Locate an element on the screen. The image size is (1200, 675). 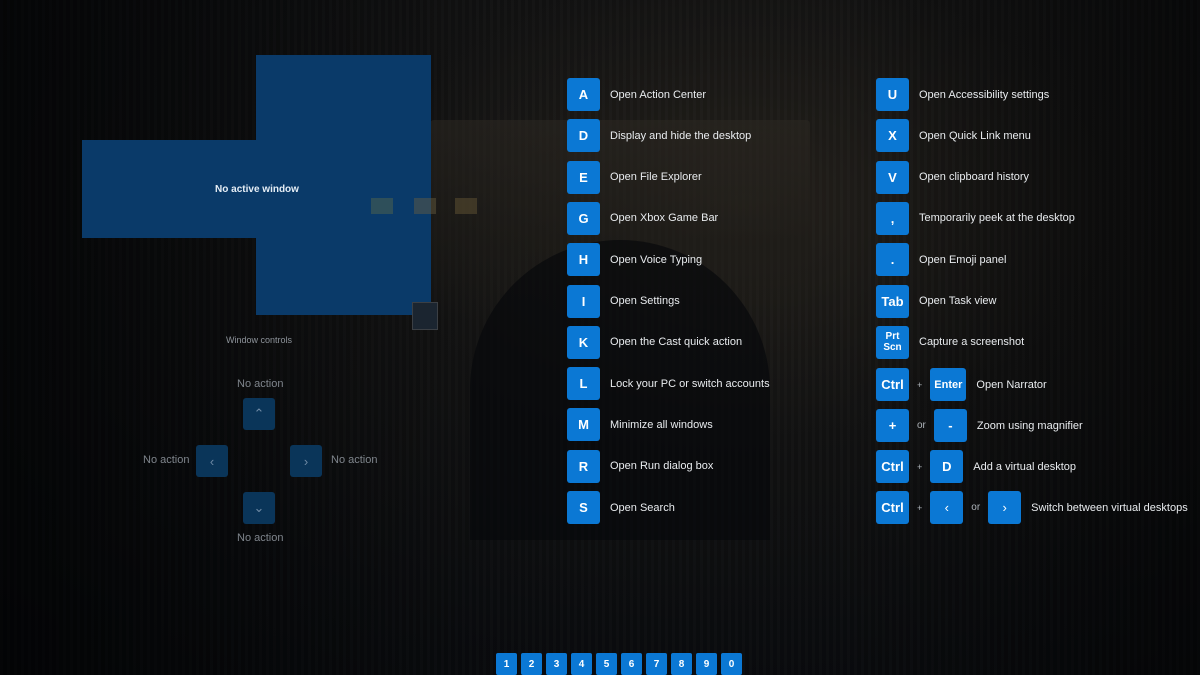
shortcut-description: Open Settings is located at coordinates (645, 301).